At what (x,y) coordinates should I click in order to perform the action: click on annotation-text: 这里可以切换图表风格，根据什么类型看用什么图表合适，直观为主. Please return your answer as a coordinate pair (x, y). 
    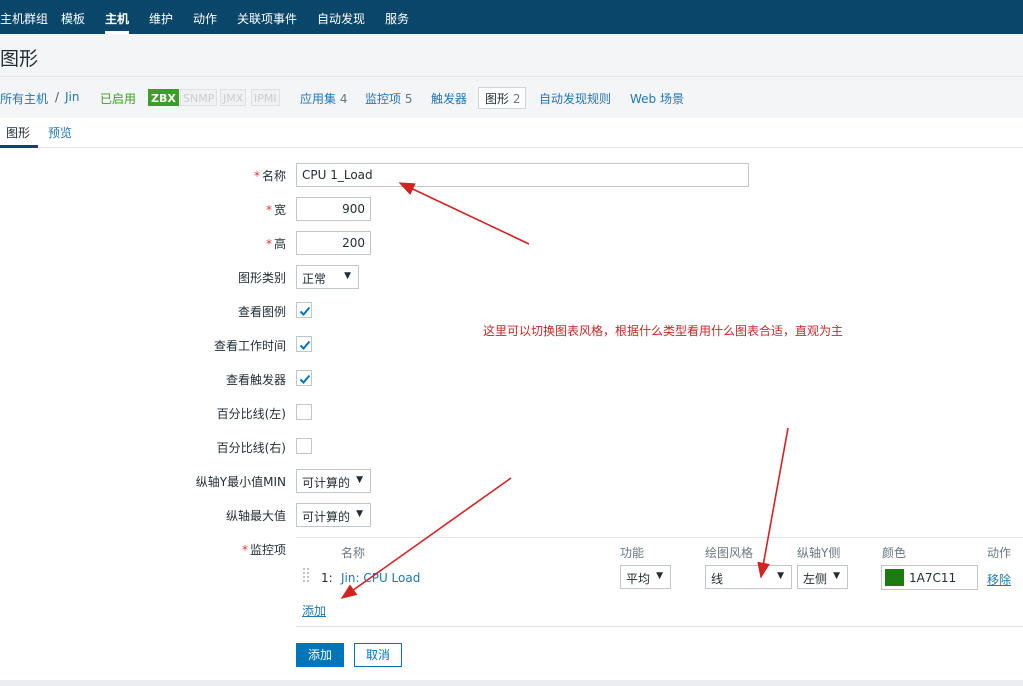
    Looking at the image, I should click on (663, 331).